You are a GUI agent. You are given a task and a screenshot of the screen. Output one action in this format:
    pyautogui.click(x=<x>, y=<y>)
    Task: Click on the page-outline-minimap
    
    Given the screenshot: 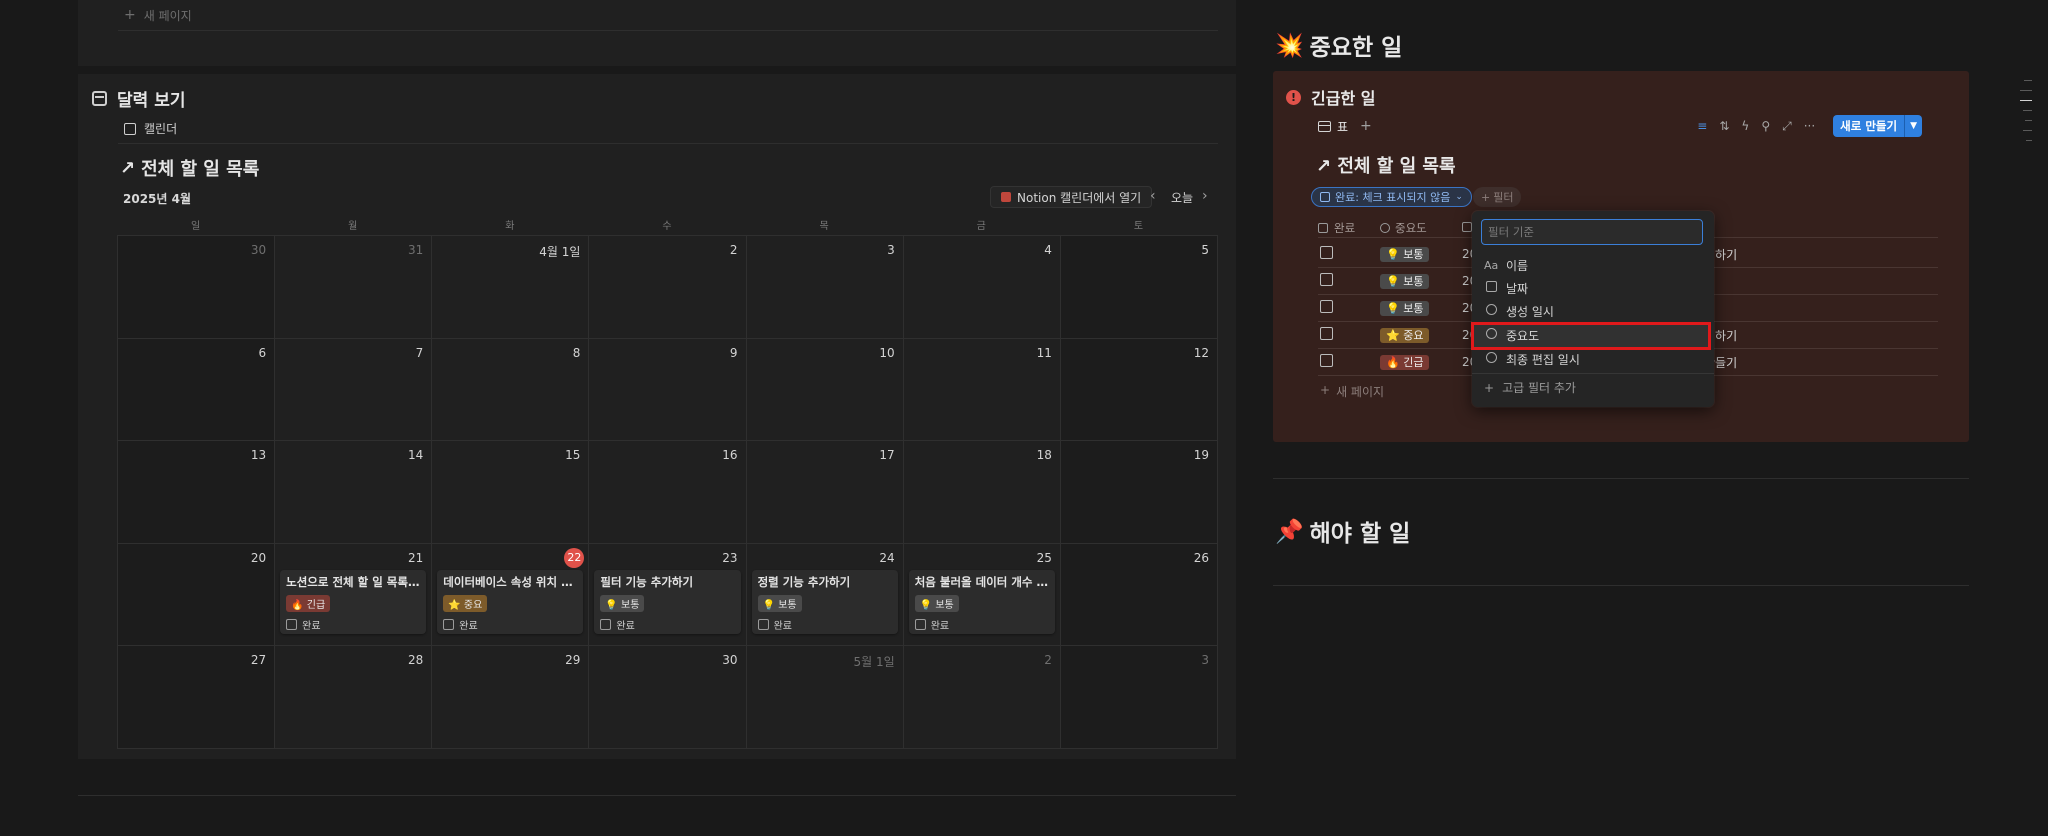 What is the action you would take?
    pyautogui.click(x=2026, y=115)
    